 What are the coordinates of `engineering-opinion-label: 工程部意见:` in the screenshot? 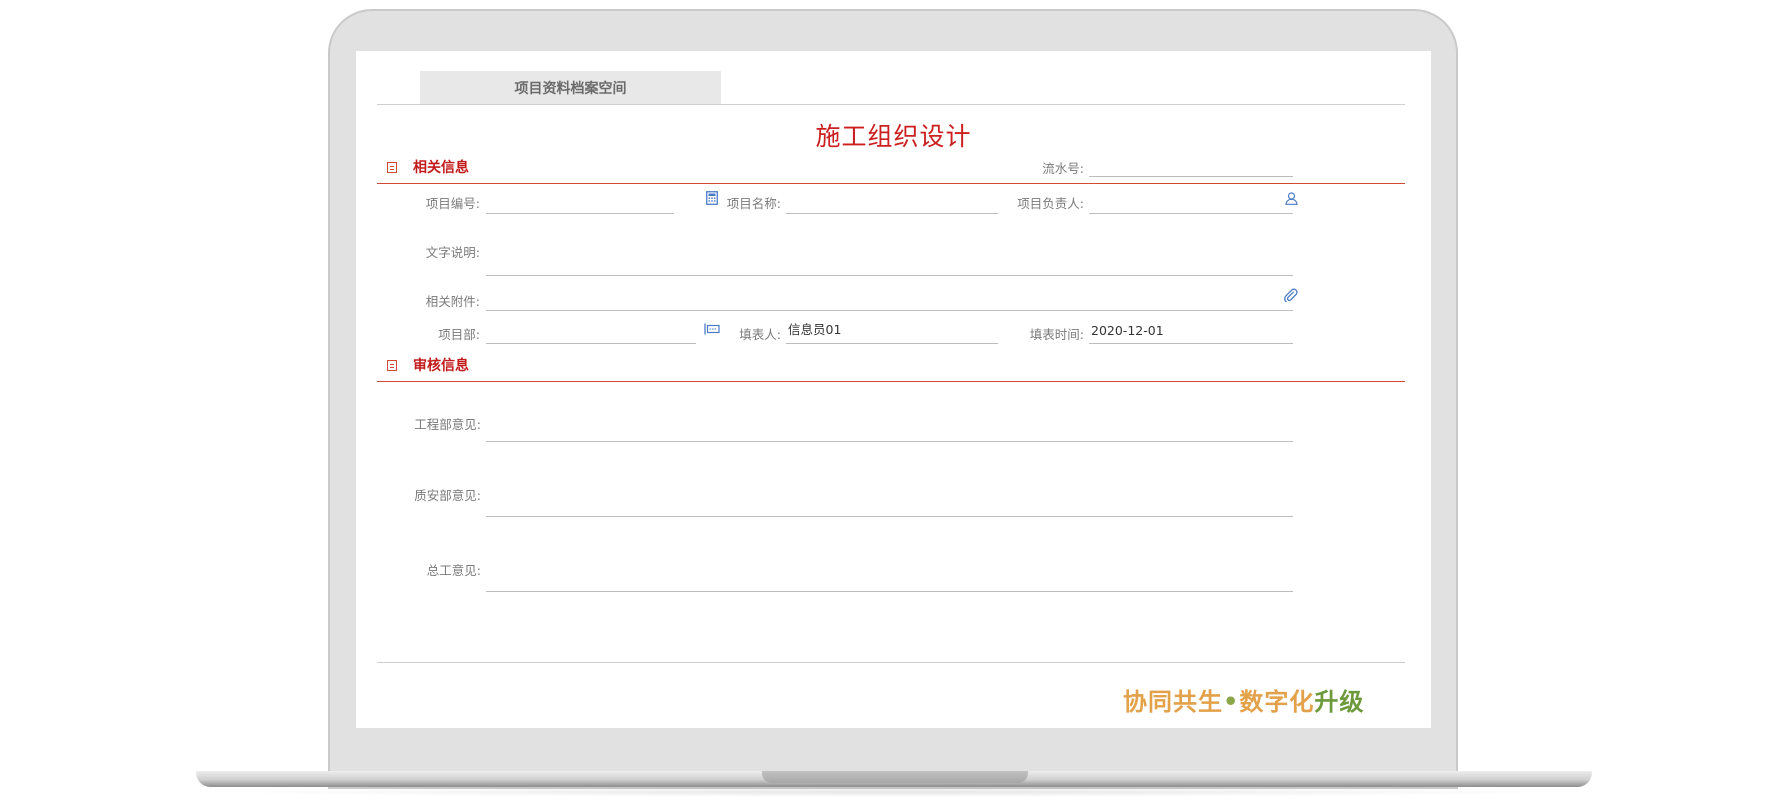 It's located at (447, 424).